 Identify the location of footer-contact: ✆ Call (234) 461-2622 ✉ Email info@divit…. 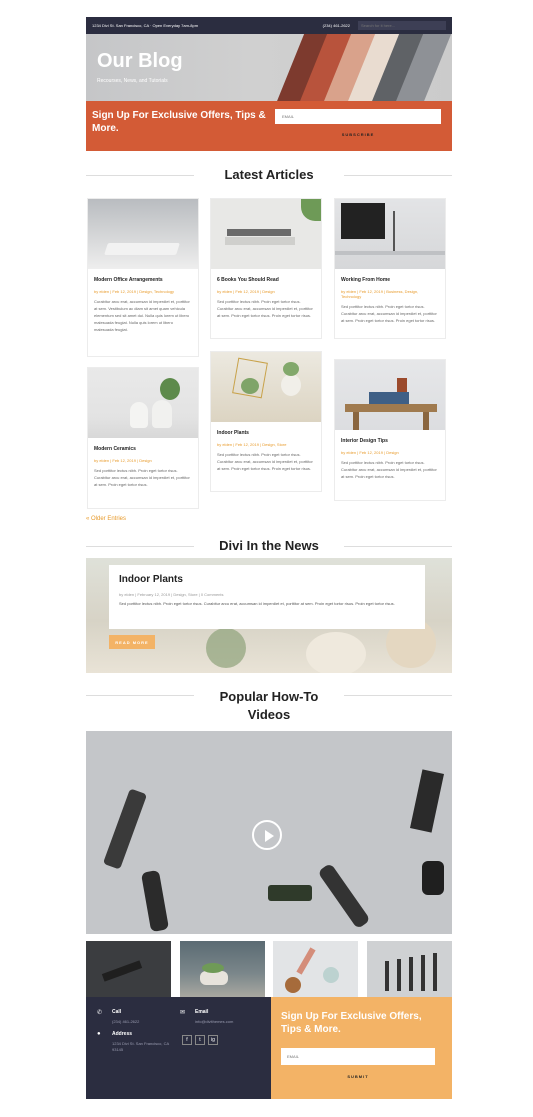
(178, 1048).